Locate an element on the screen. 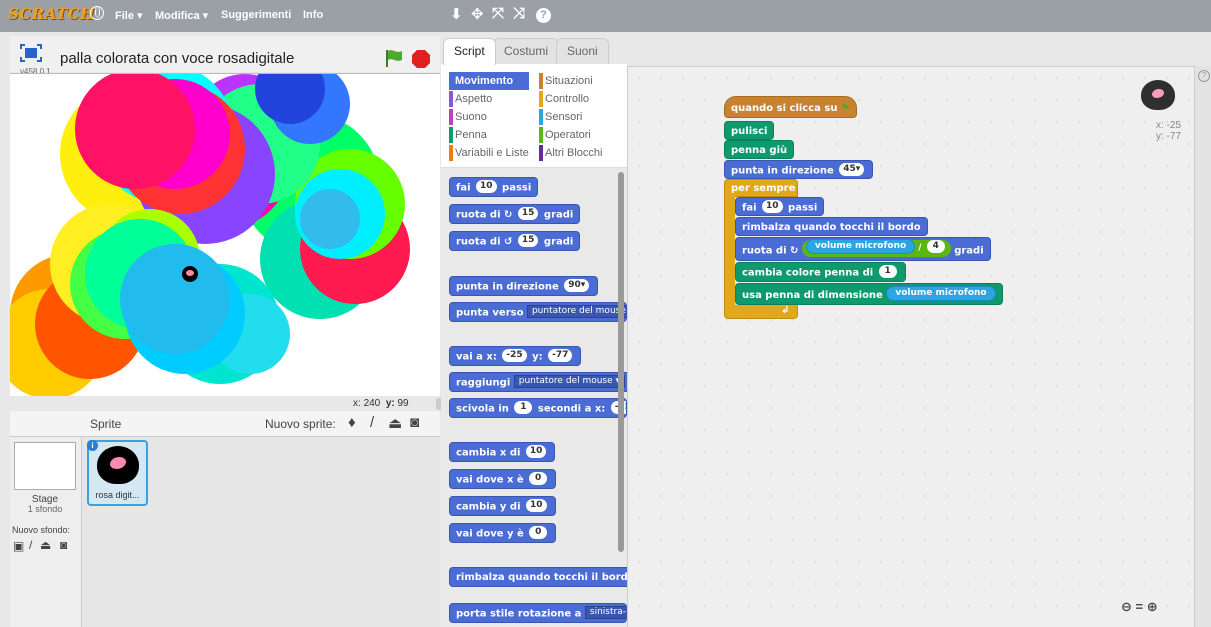 The height and width of the screenshot is (627, 1211). sprite-pane-header: Sprite Nuovo sprite: ♦ / ⏏ ◙ is located at coordinates (225, 424).